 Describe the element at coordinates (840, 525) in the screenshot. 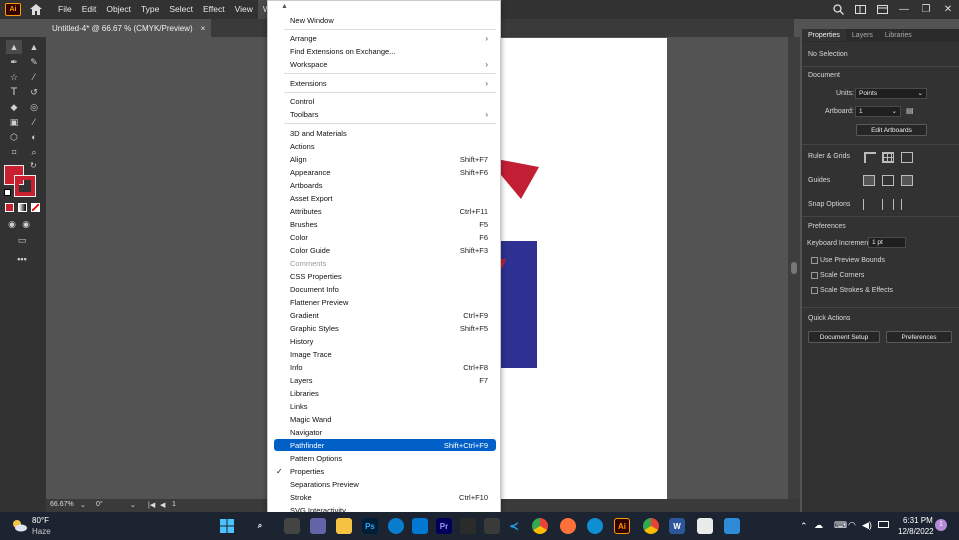

I see `language-icon: ⌨` at that location.